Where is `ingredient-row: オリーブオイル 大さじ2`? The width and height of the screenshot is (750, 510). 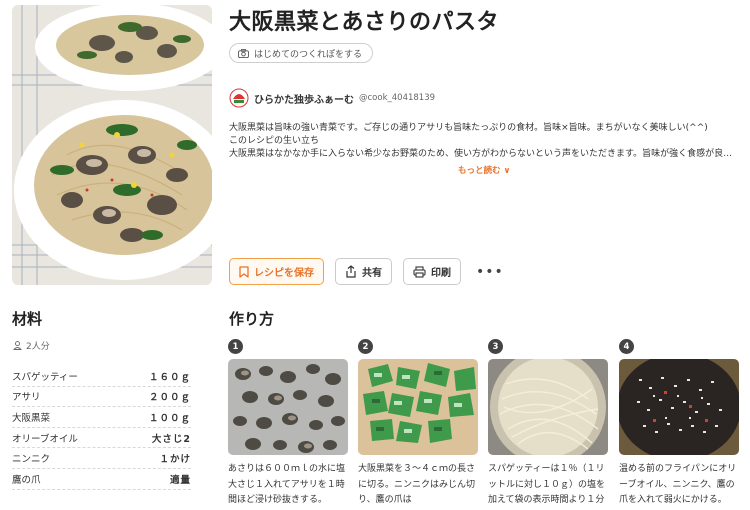 ingredient-row: オリーブオイル 大さじ2 is located at coordinates (101, 438).